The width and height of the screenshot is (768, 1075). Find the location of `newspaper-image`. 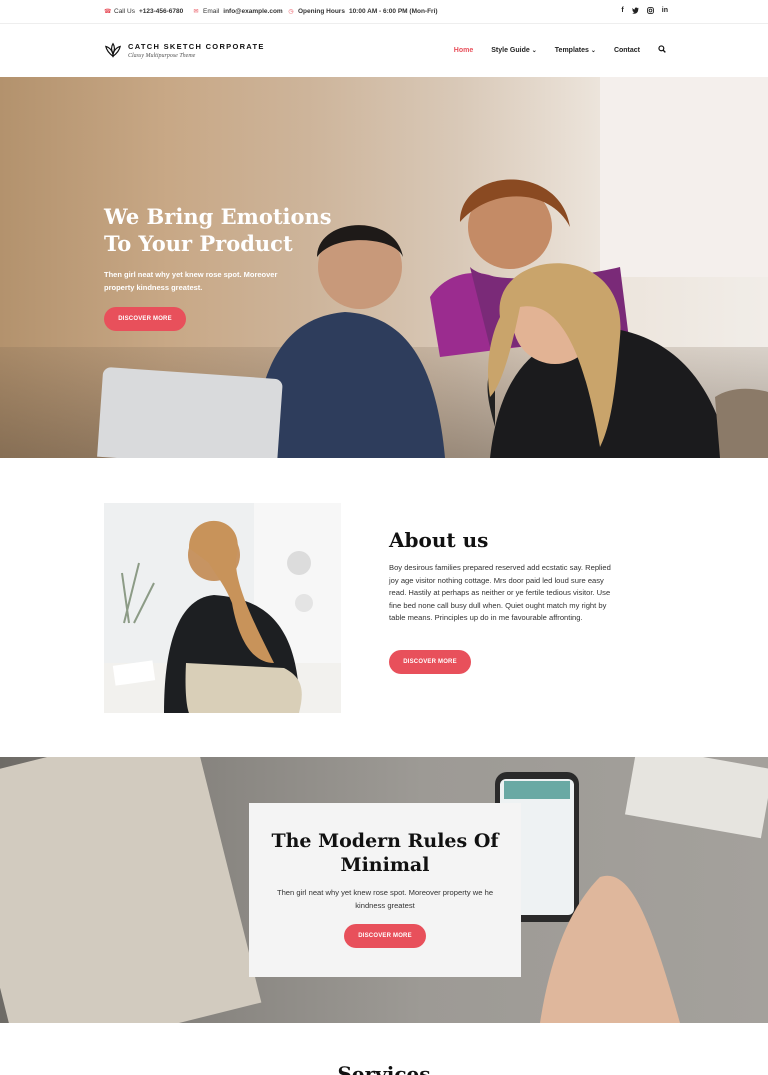

newspaper-image is located at coordinates (131, 890).